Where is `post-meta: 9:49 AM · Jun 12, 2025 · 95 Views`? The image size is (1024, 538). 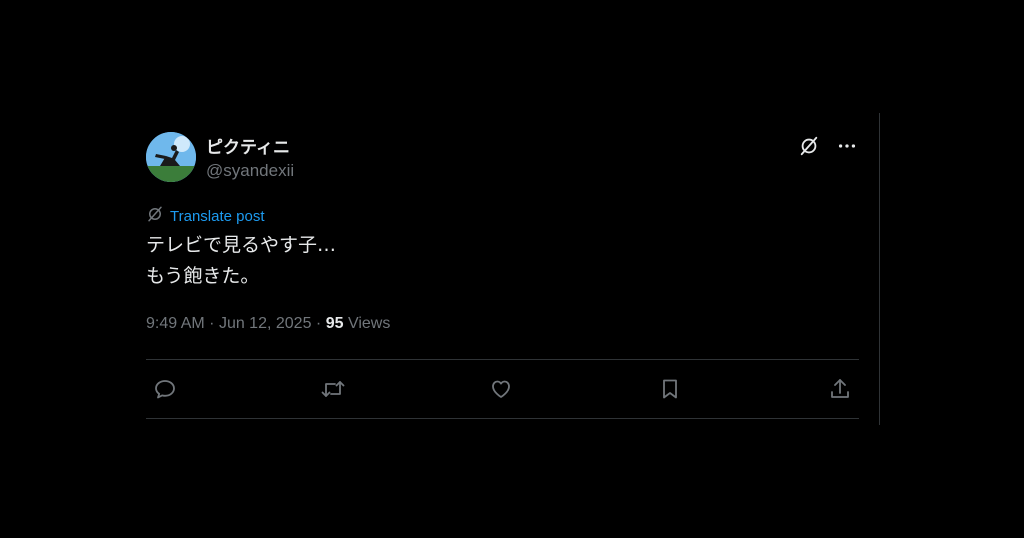
post-meta: 9:49 AM · Jun 12, 2025 · 95 Views is located at coordinates (268, 324).